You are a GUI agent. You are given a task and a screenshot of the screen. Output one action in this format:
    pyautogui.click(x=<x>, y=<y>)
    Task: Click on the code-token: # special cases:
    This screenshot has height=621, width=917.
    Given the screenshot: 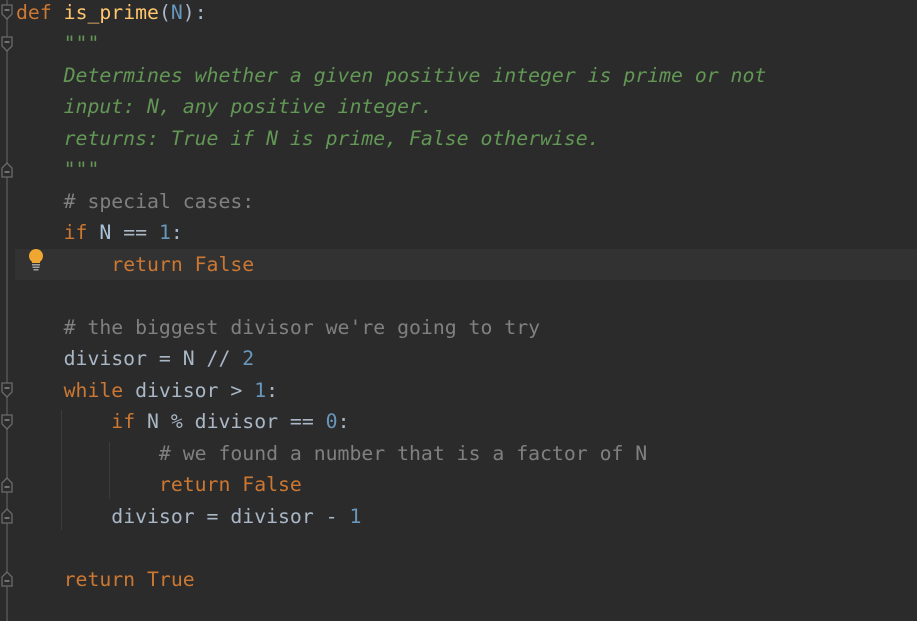 What is the action you would take?
    pyautogui.click(x=159, y=201)
    